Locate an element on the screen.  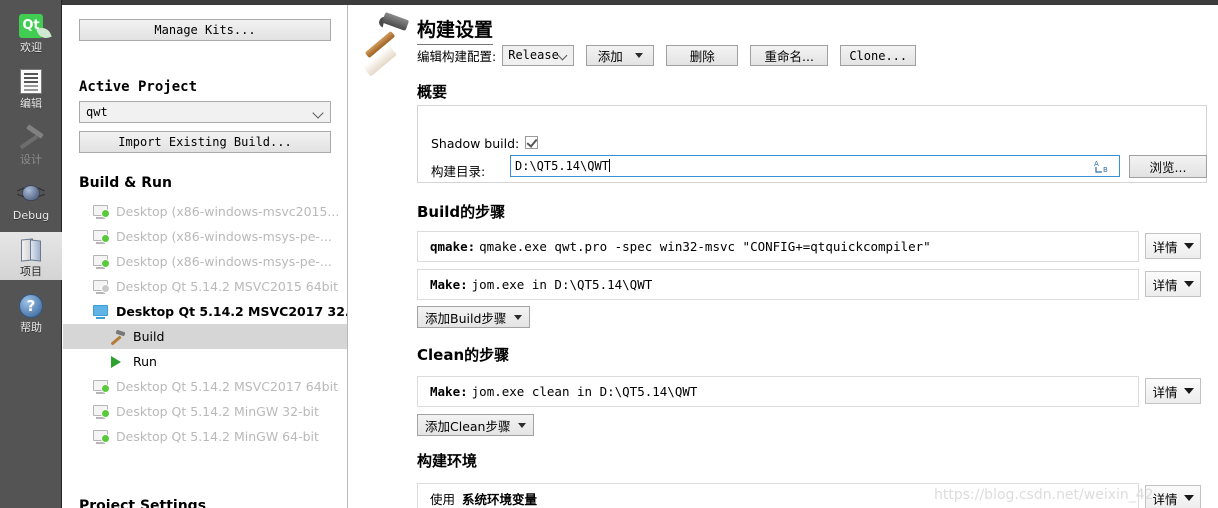
remove-config-button: 删除 is located at coordinates (702, 55).